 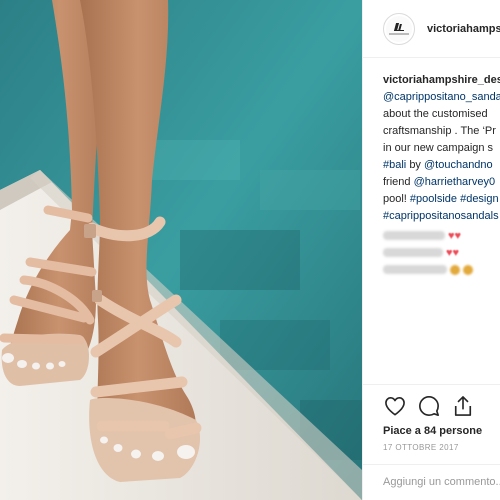 What do you see at coordinates (458, 165) in the screenshot?
I see `caption-mention-touch: @touchandno` at bounding box center [458, 165].